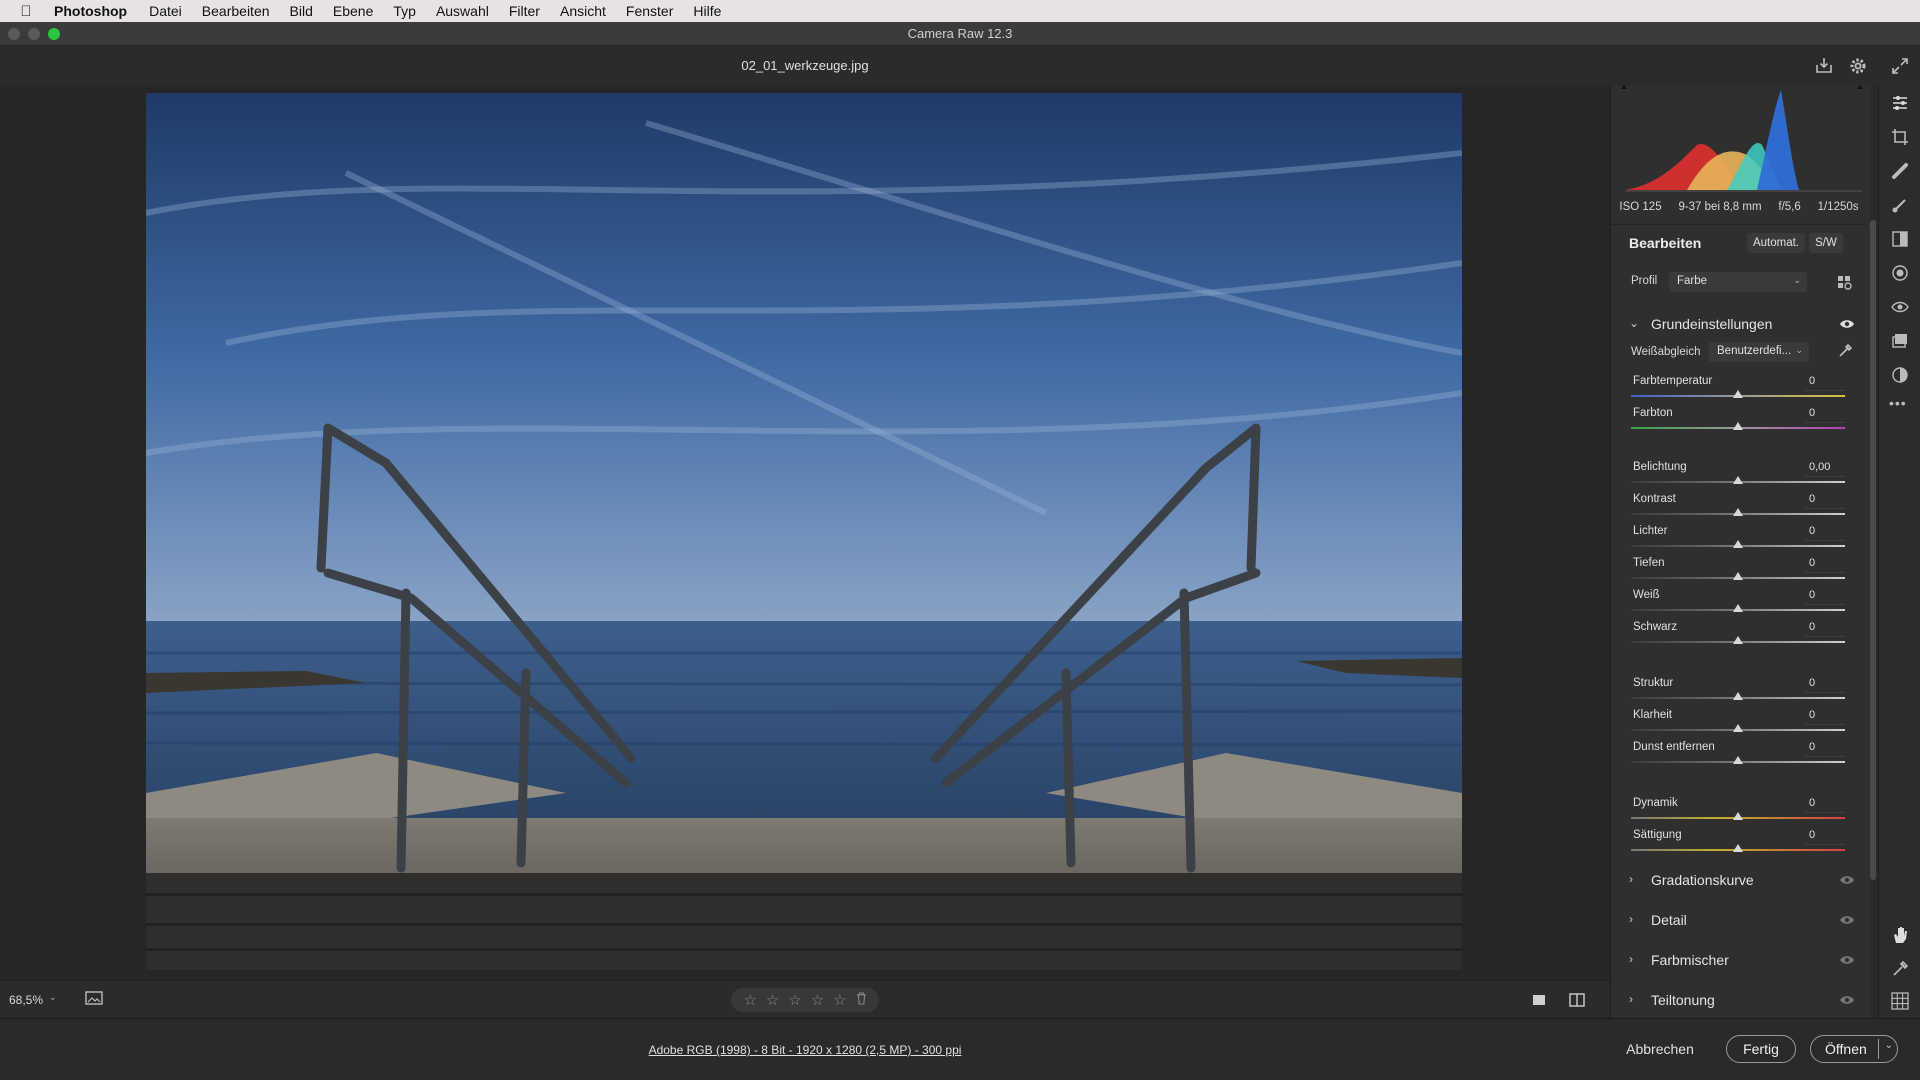 The width and height of the screenshot is (1920, 1080). I want to click on menu-bild: Bild, so click(301, 11).